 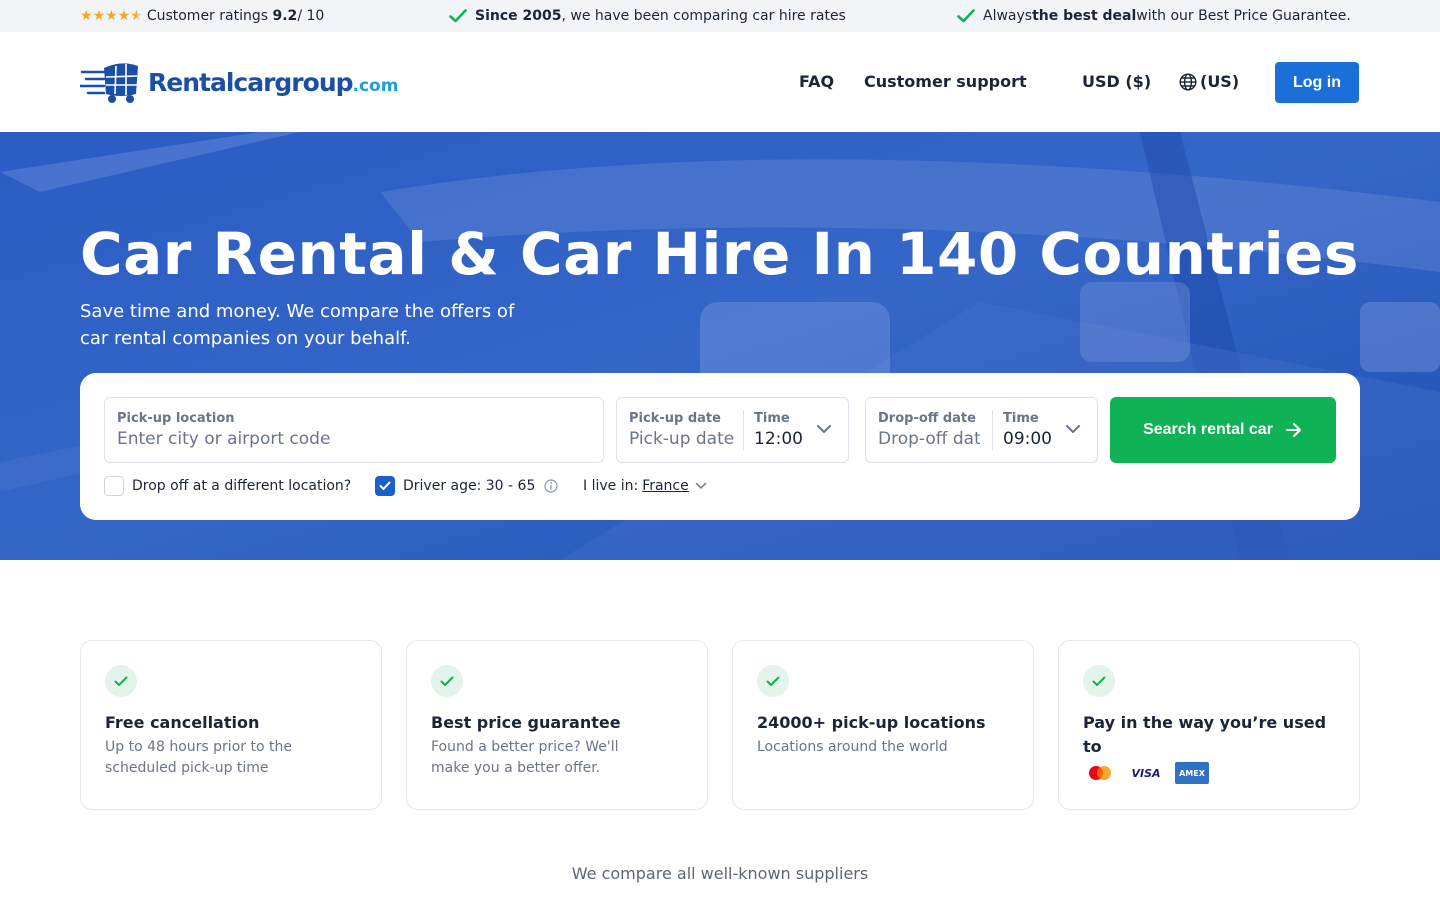 What do you see at coordinates (816, 81) in the screenshot?
I see `faq-link: FAQ` at bounding box center [816, 81].